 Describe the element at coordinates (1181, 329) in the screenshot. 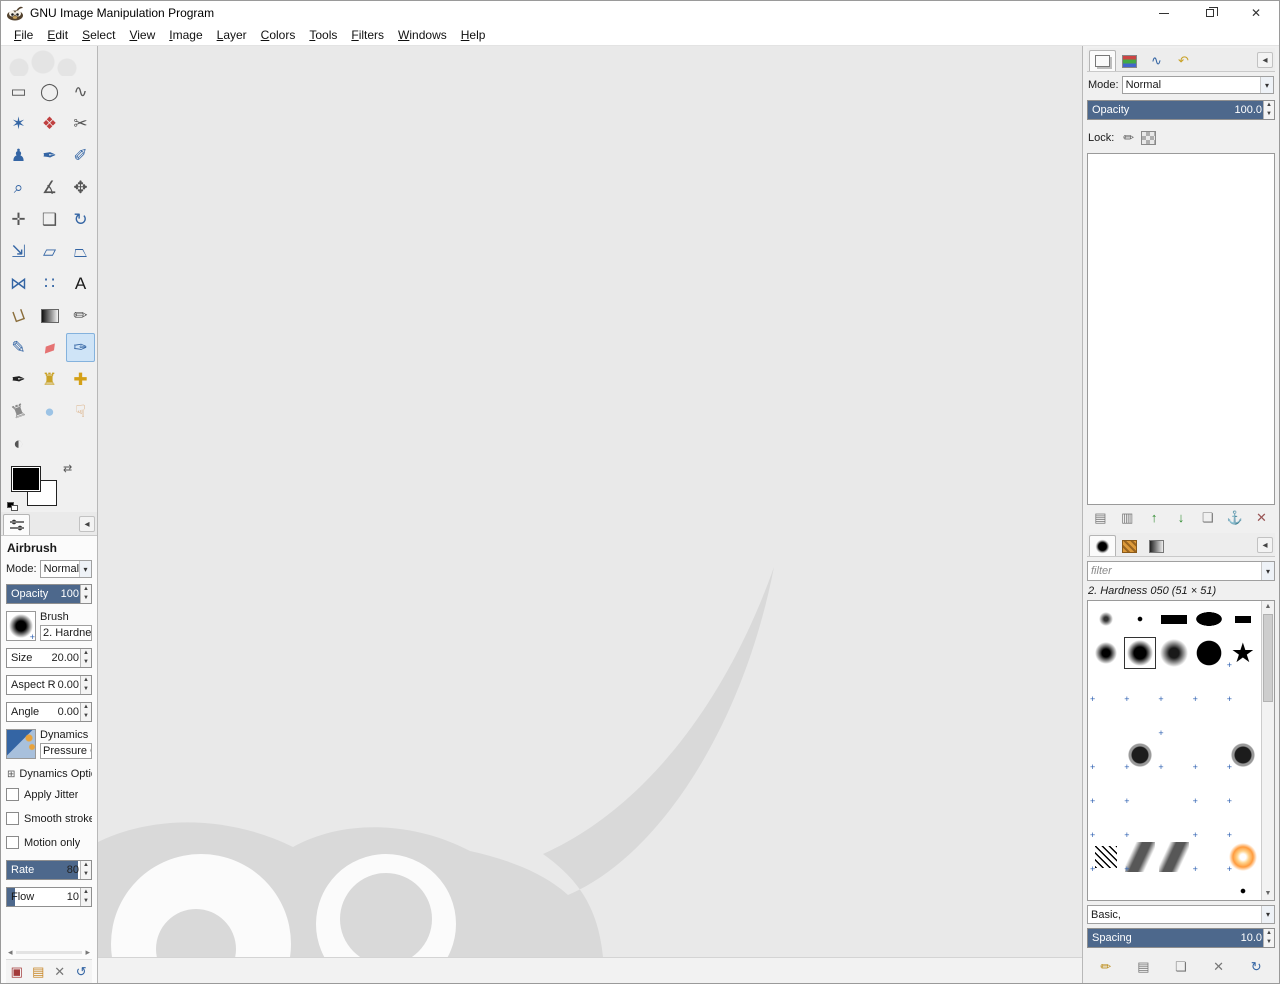

I see `layers-list` at that location.